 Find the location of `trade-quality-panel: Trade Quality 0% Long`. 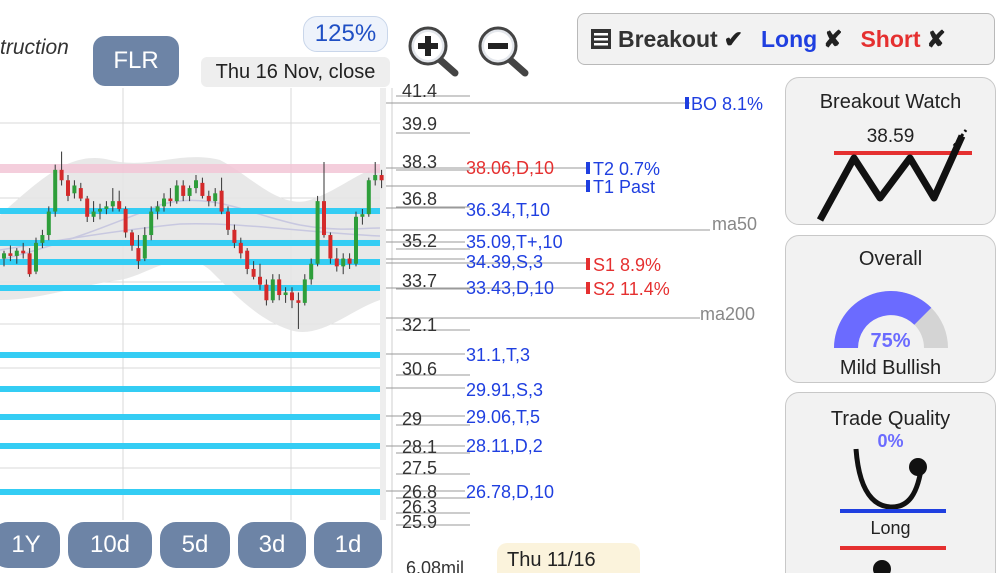

trade-quality-panel: Trade Quality 0% Long is located at coordinates (890, 482).